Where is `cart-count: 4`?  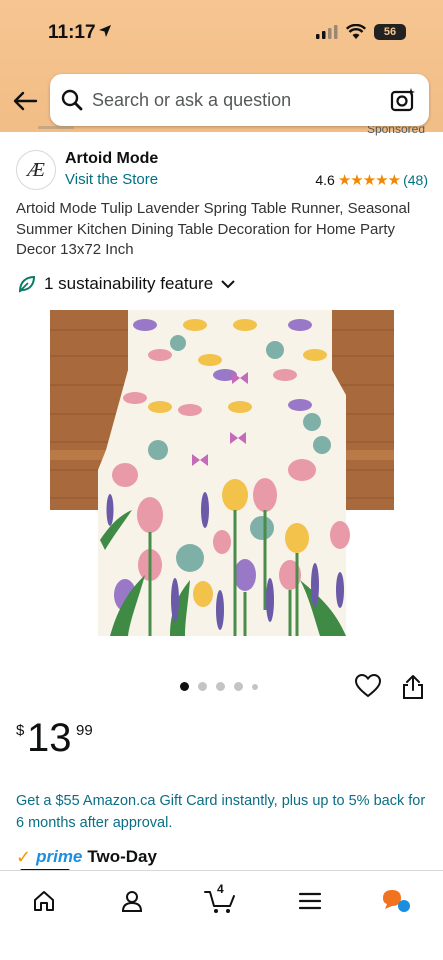 cart-count: 4 is located at coordinates (220, 889).